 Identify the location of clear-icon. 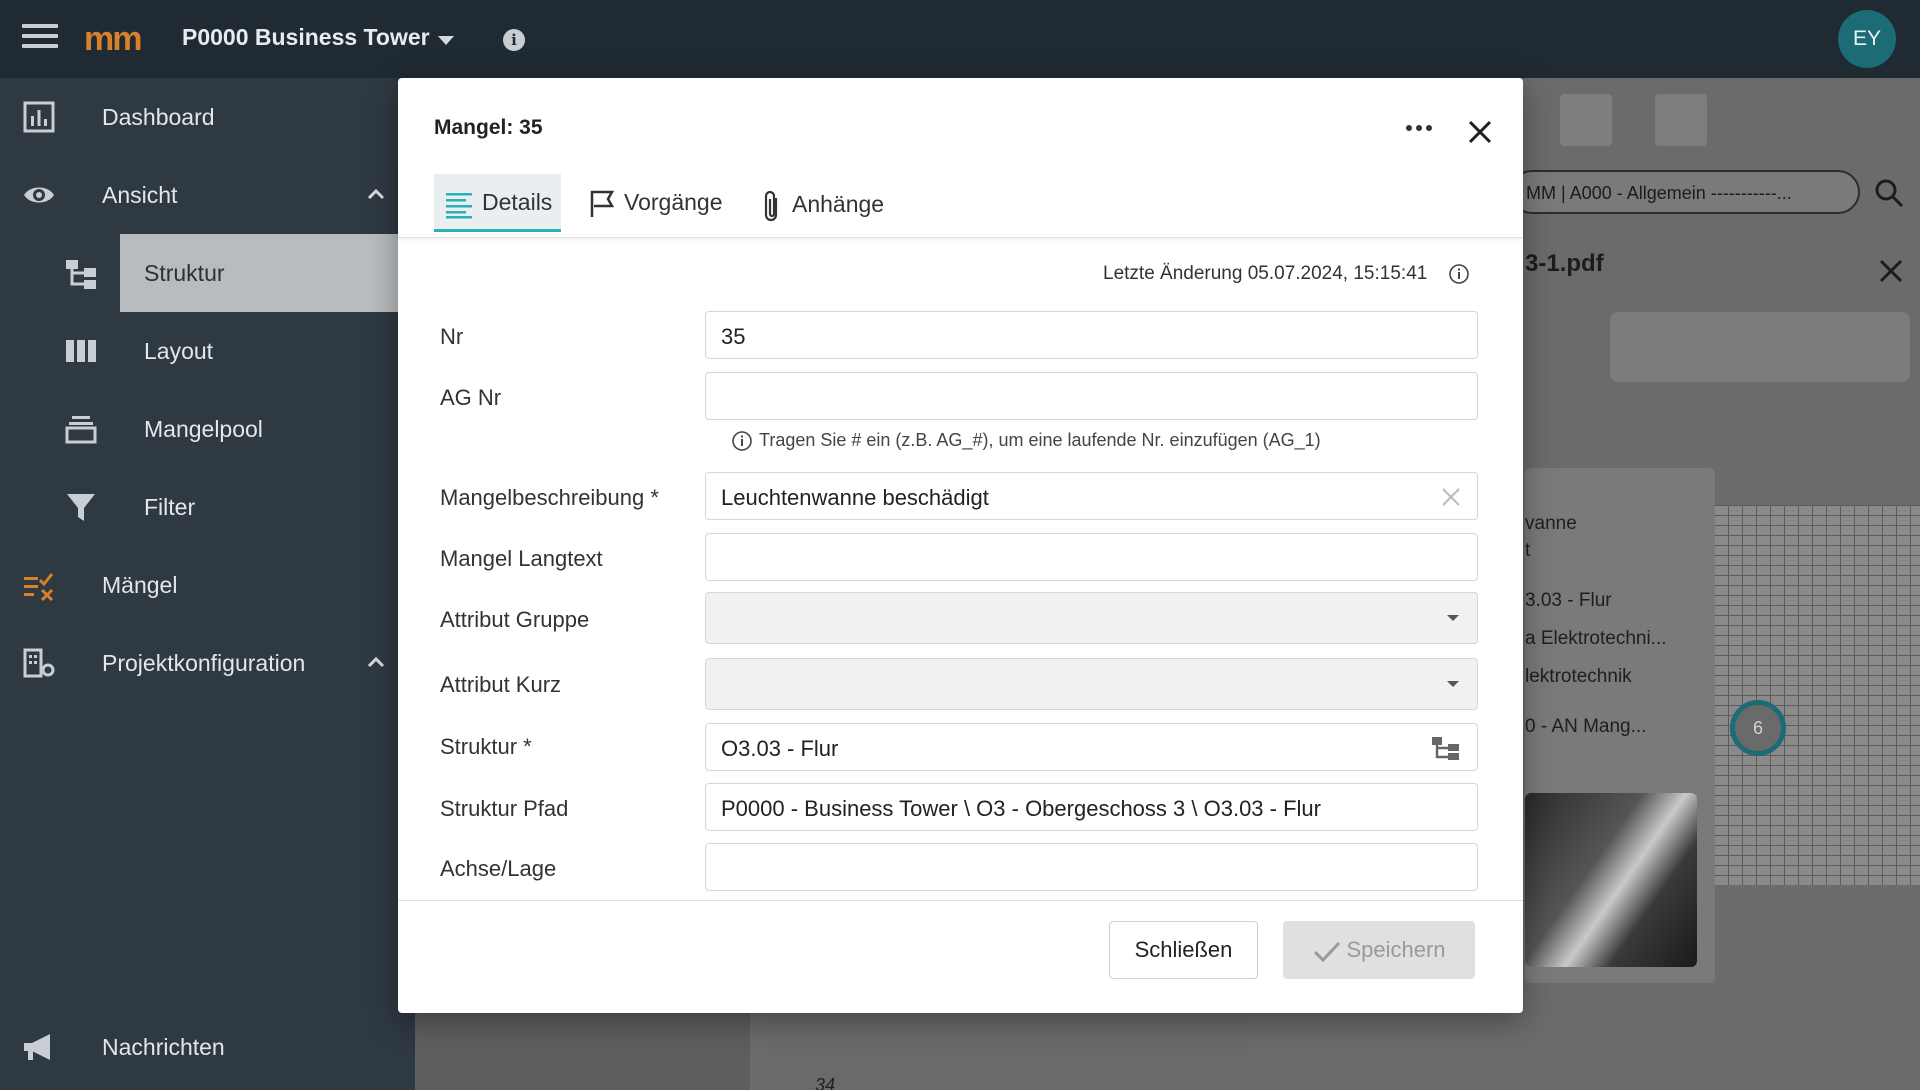
(1451, 497).